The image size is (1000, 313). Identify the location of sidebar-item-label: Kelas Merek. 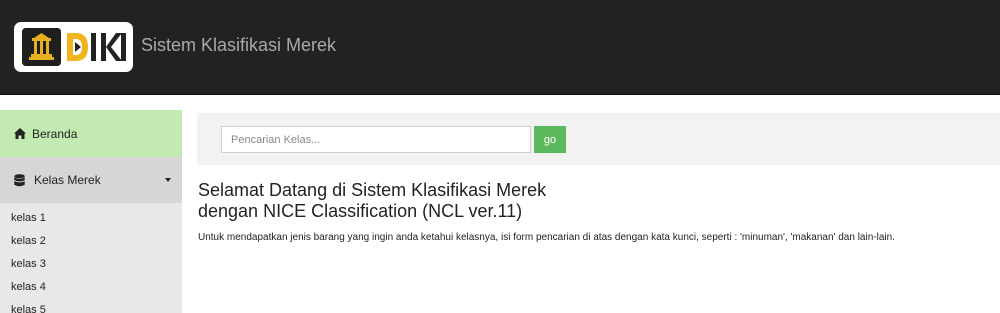
(67, 180).